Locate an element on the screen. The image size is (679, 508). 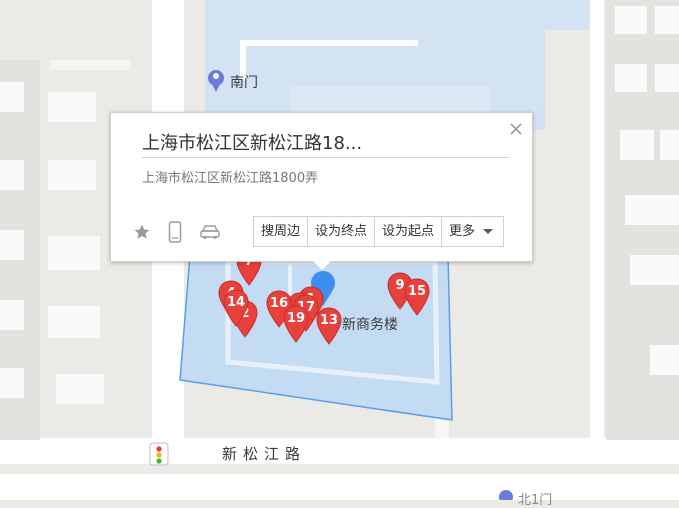
map-marker: 15 is located at coordinates (417, 297).